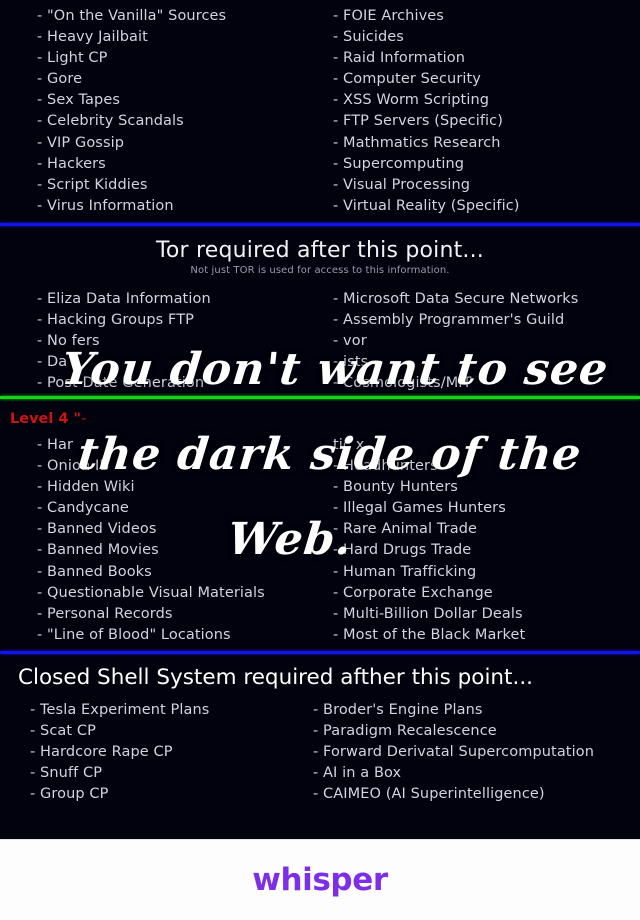 The height and width of the screenshot is (920, 640). Describe the element at coordinates (456, 299) in the screenshot. I see `list-item: - Microsoft Data Secure Networks` at that location.